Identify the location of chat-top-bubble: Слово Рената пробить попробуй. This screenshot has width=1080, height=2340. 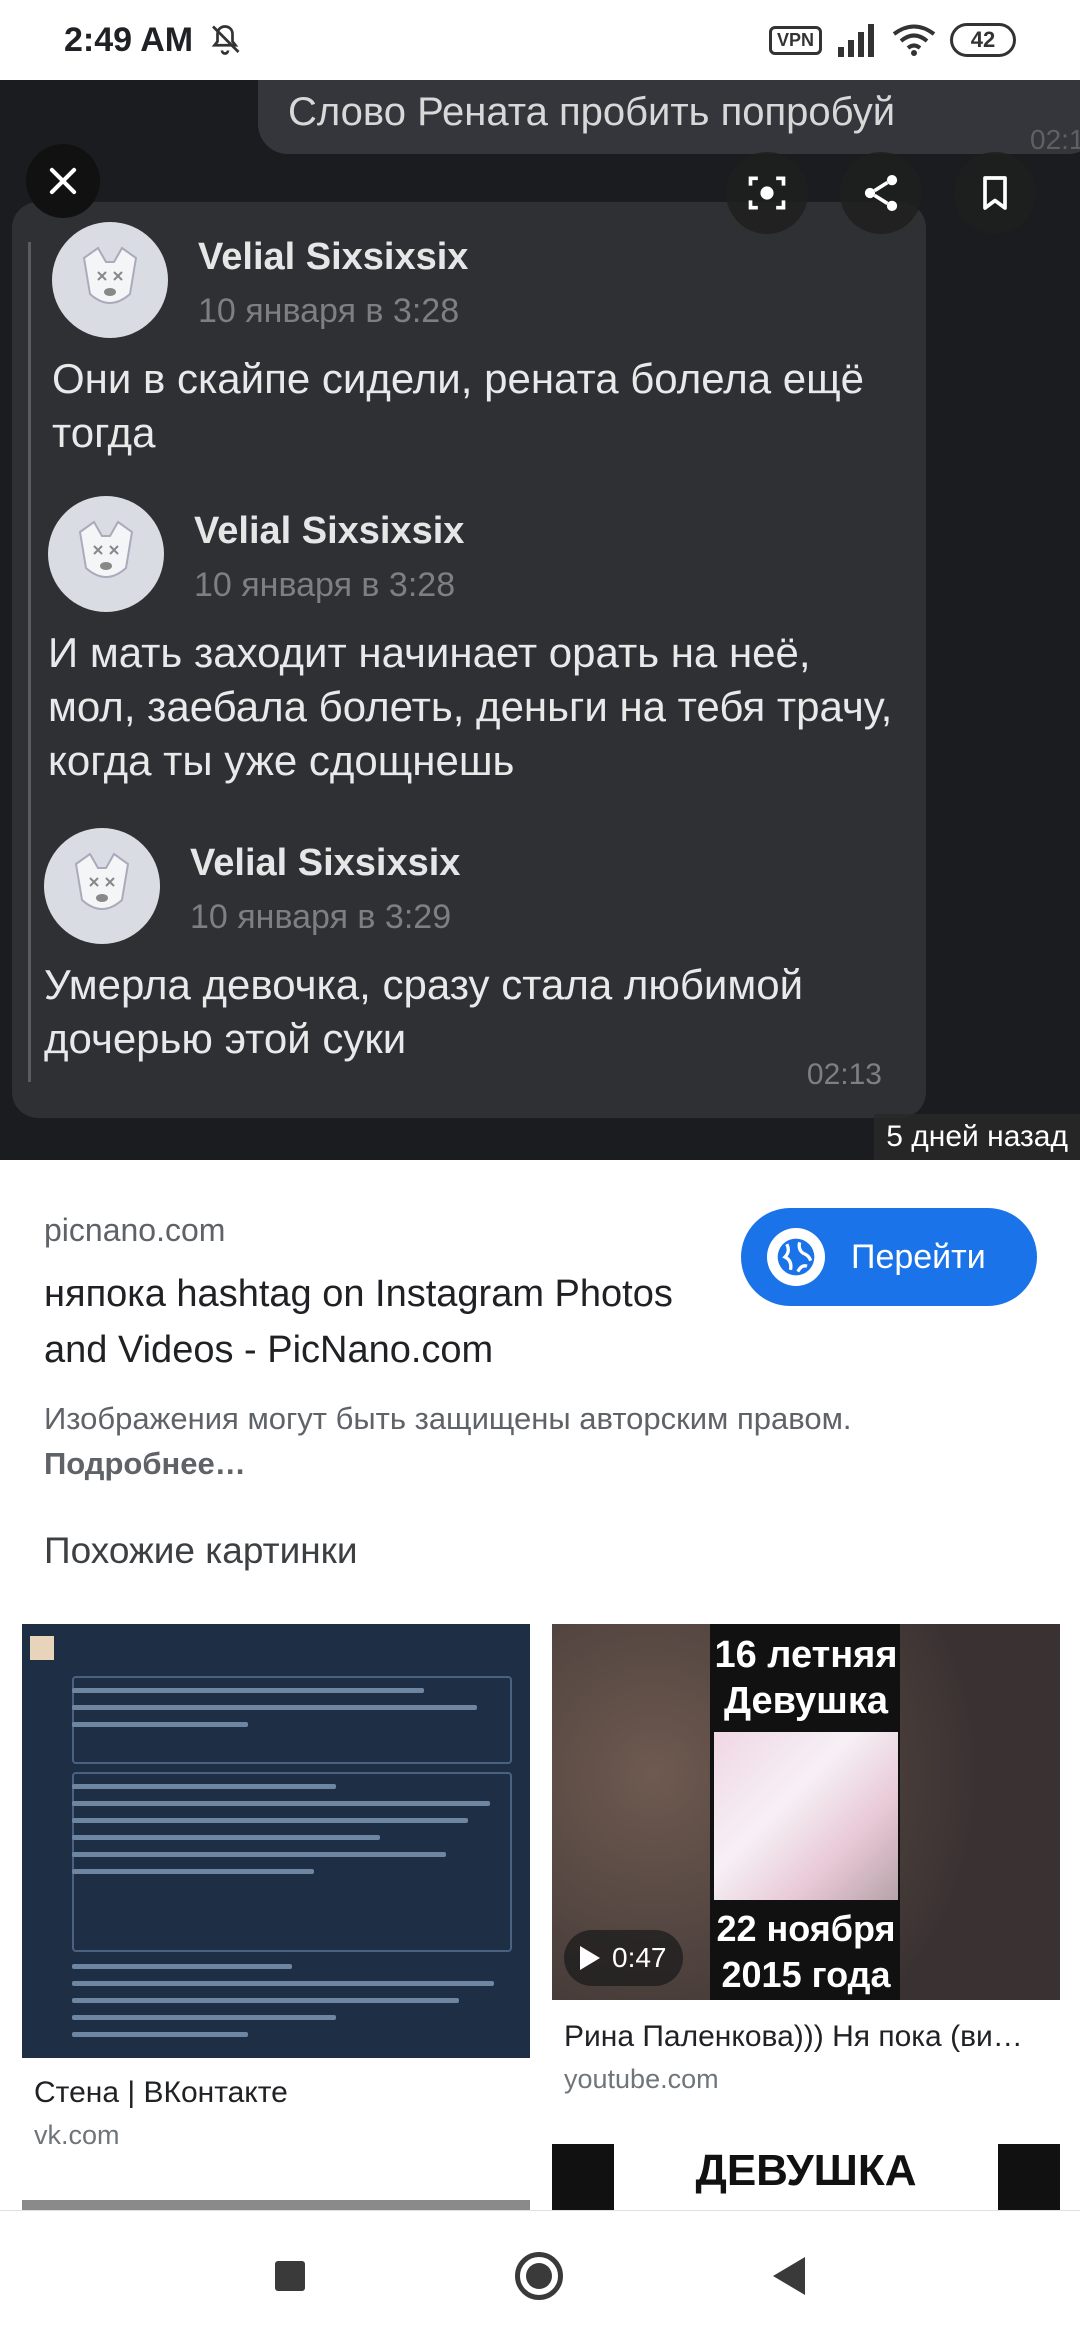
(669, 117).